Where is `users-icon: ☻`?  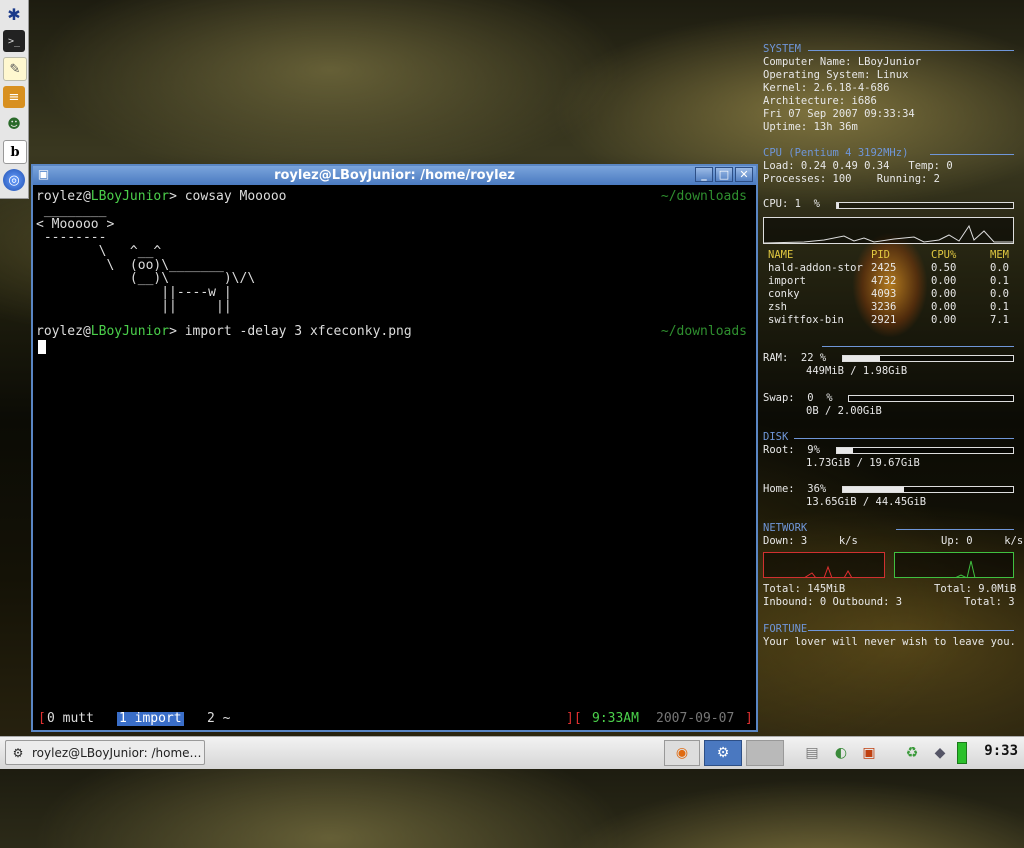
users-icon: ☻ is located at coordinates (14, 124).